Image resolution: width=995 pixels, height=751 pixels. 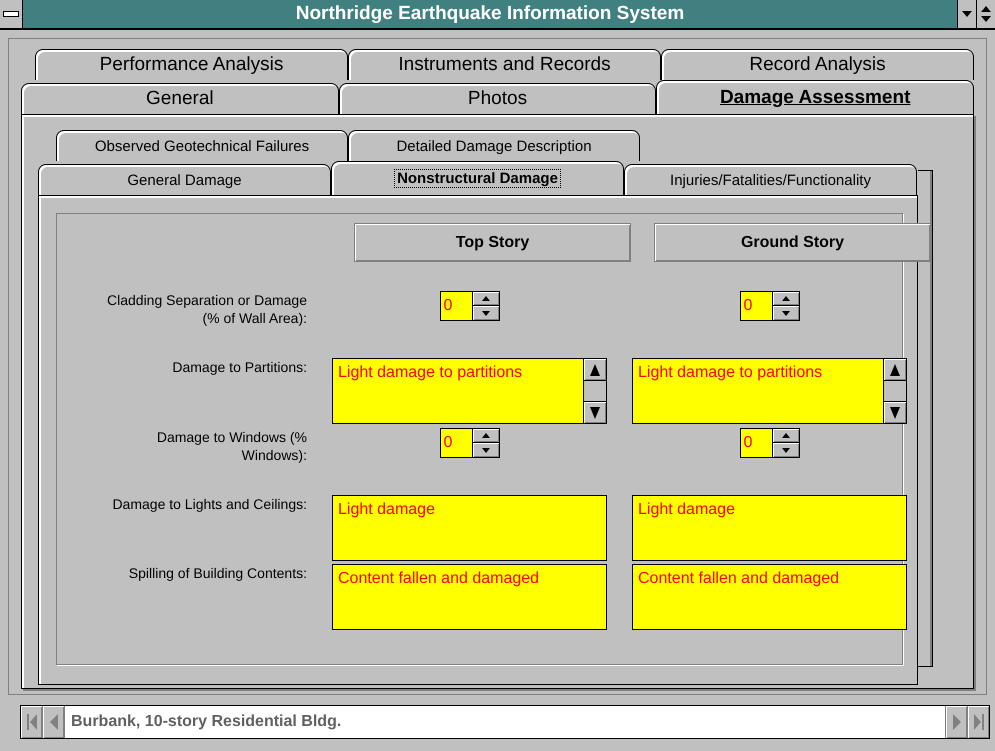 I want to click on tab: Injuries/Fatalities/Functionality, so click(x=770, y=179).